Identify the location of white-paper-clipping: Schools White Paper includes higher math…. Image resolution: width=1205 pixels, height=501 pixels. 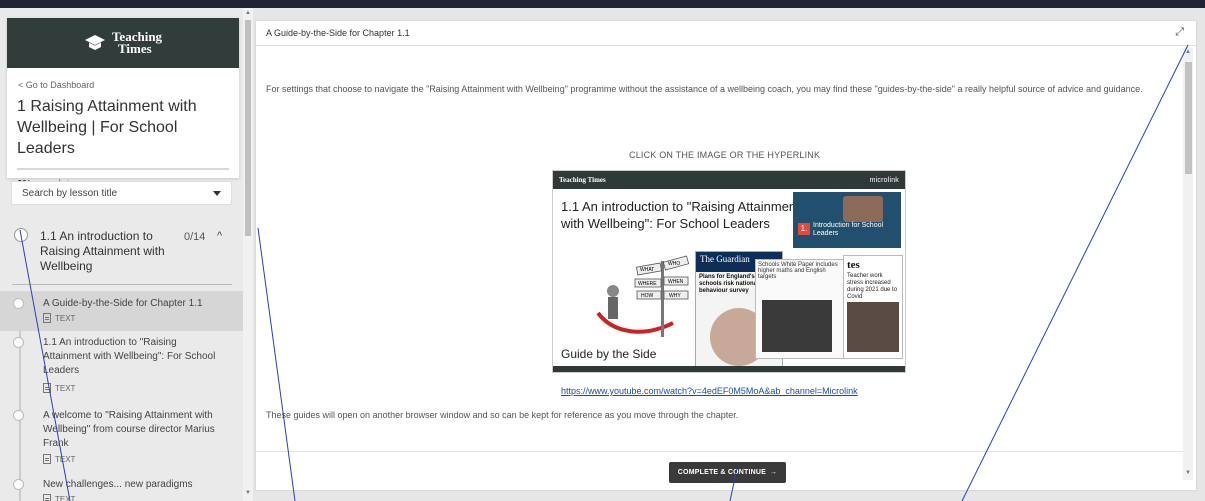
(801, 309).